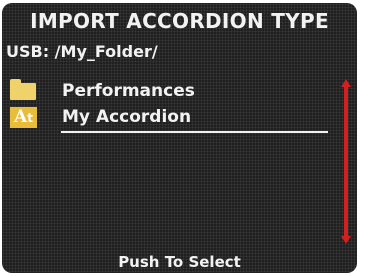 The image size is (365, 276). I want to click on accordion-icon-subletter: t, so click(30, 118).